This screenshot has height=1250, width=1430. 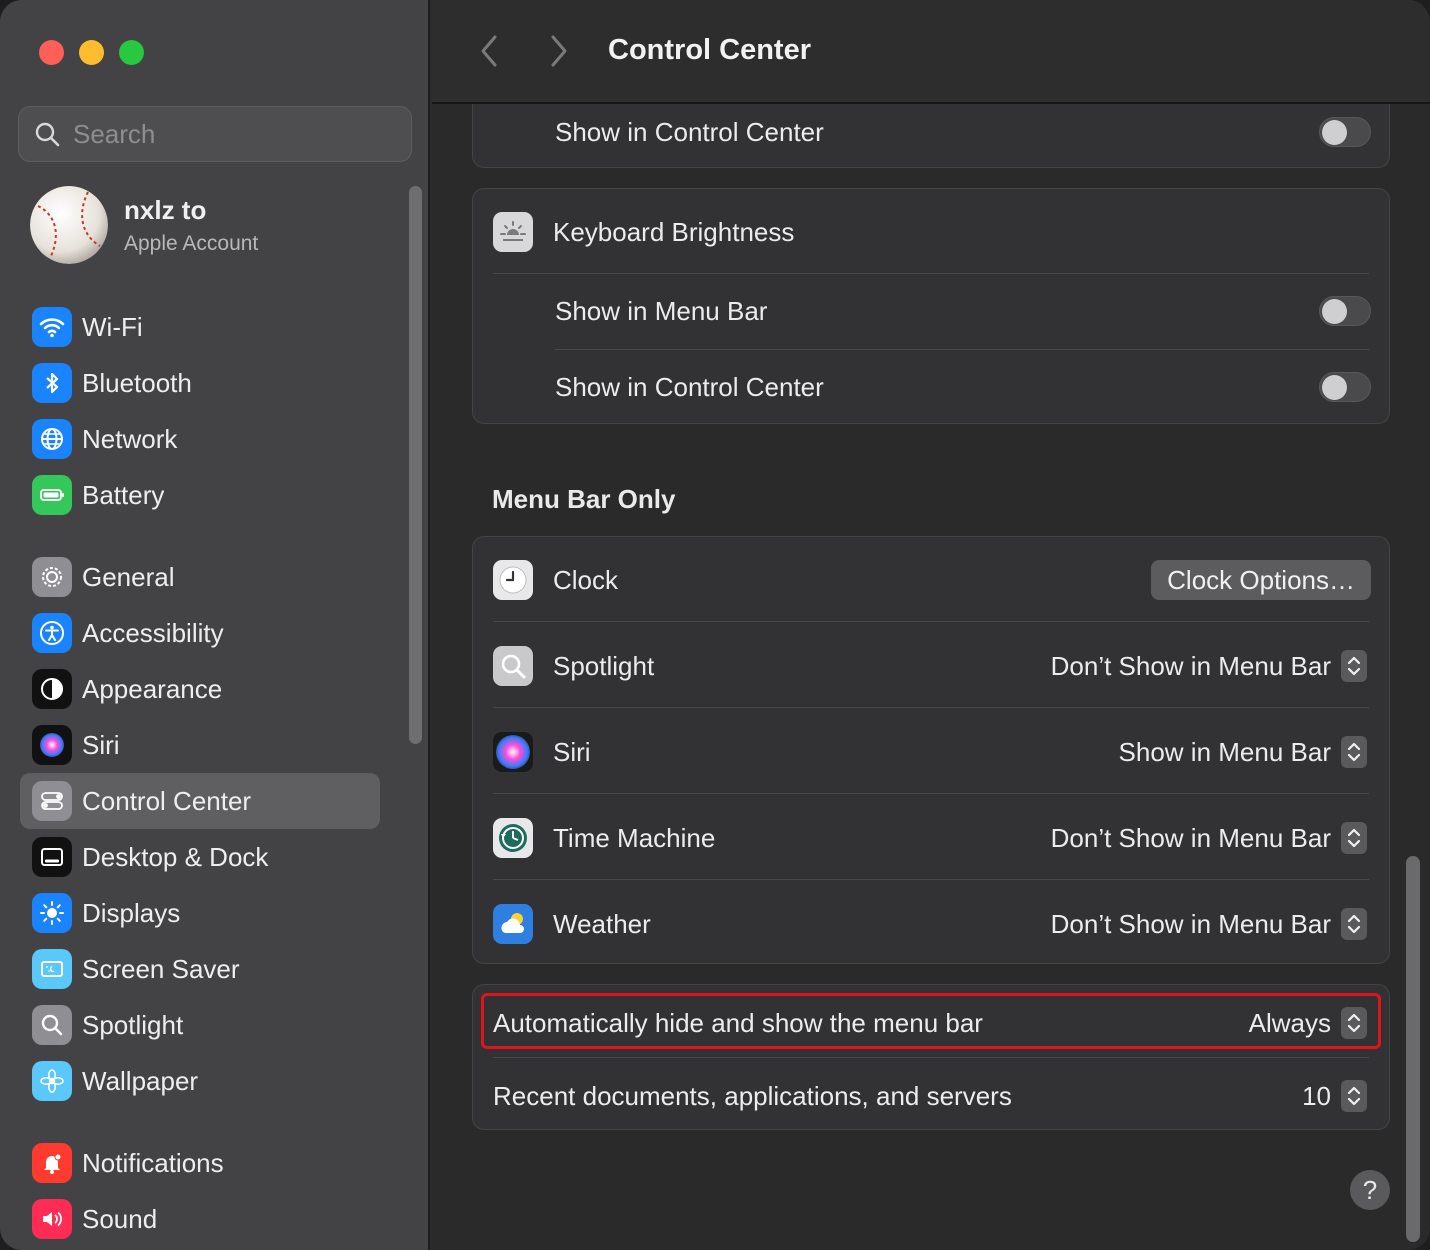 What do you see at coordinates (604, 665) in the screenshot?
I see `row-label: Spotlight` at bounding box center [604, 665].